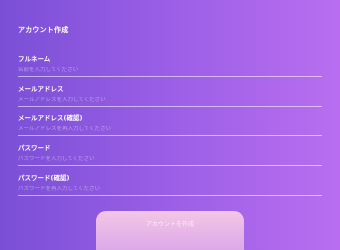  What do you see at coordinates (170, 161) in the screenshot?
I see `password-input` at bounding box center [170, 161].